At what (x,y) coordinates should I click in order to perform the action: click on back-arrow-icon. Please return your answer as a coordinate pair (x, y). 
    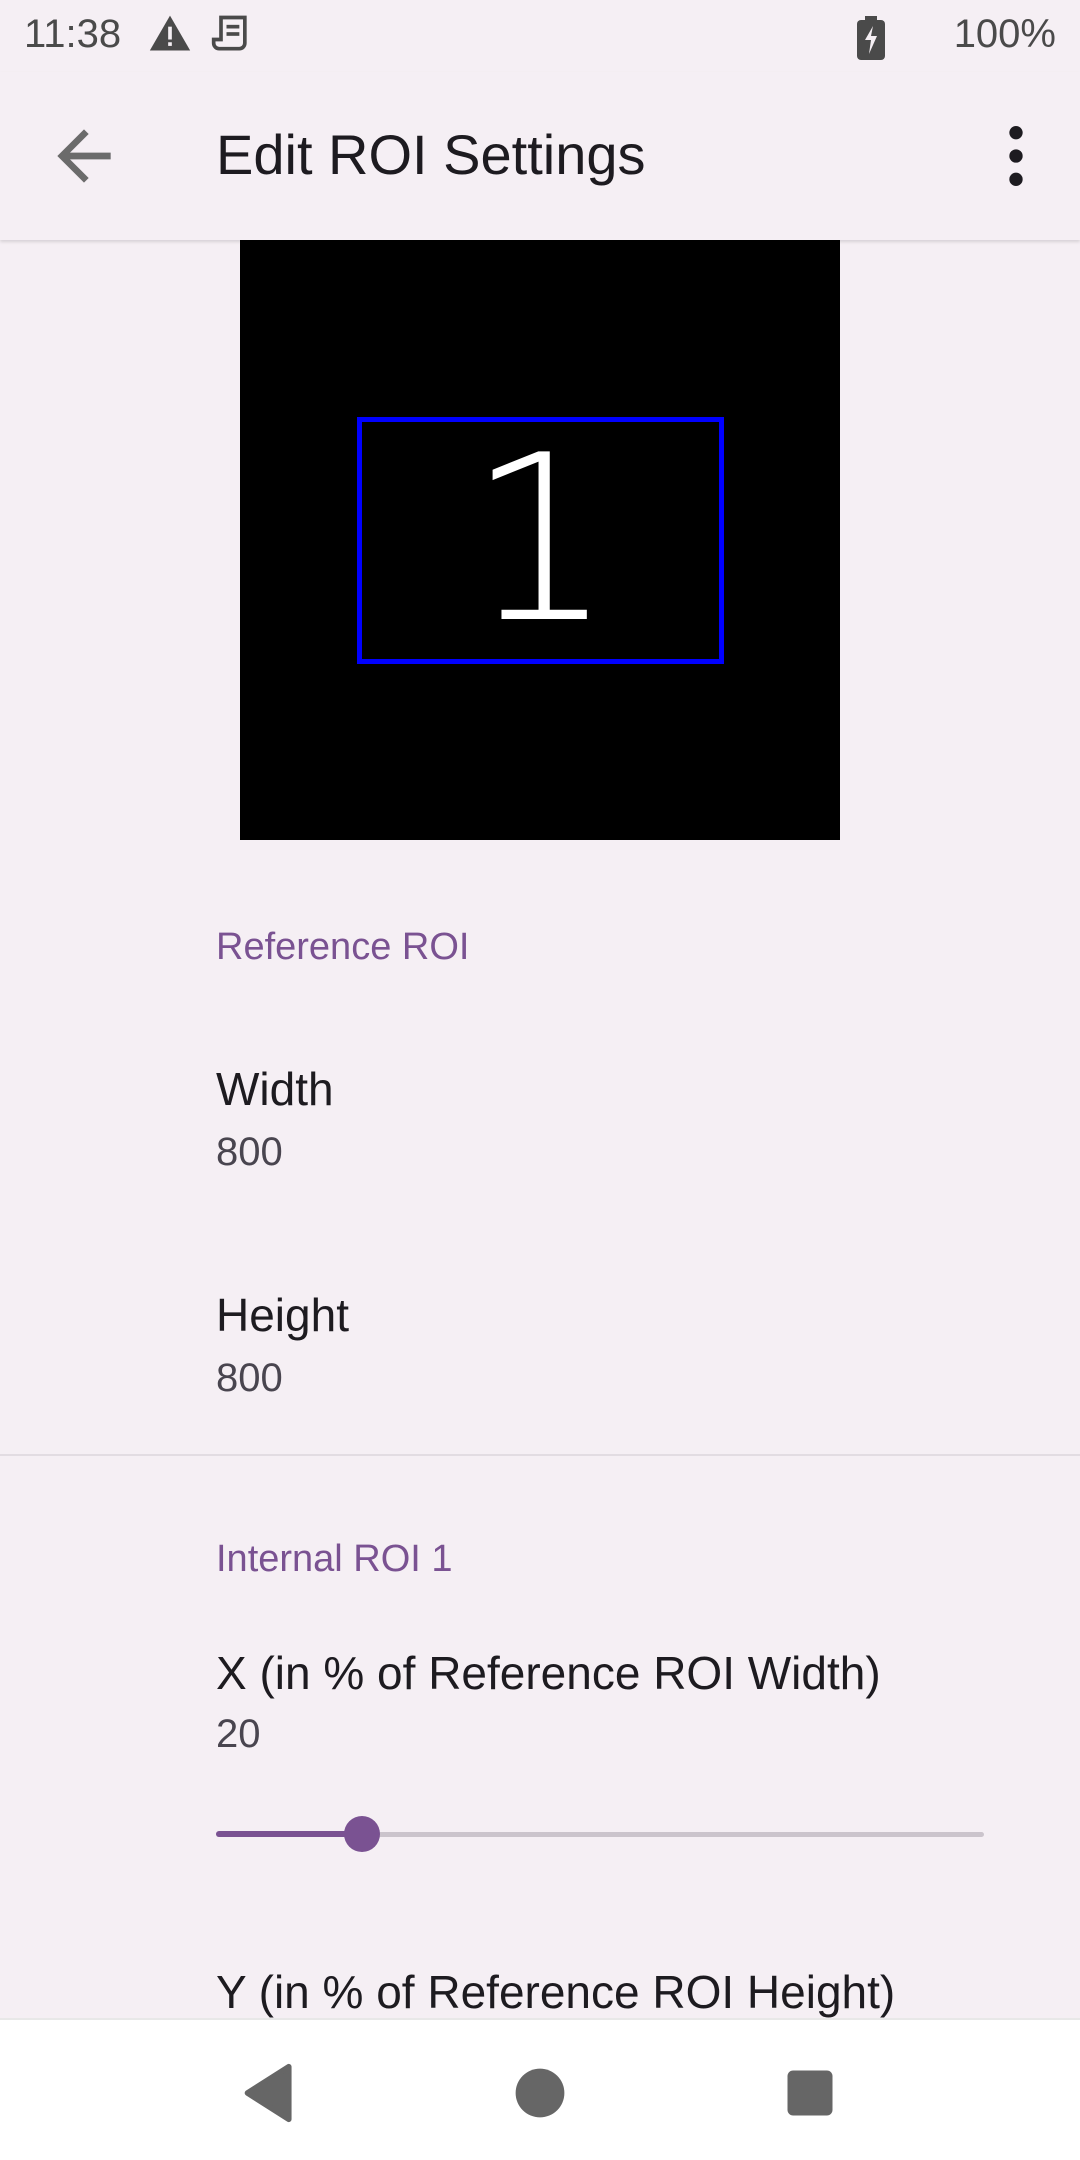
    Looking at the image, I should click on (84, 156).